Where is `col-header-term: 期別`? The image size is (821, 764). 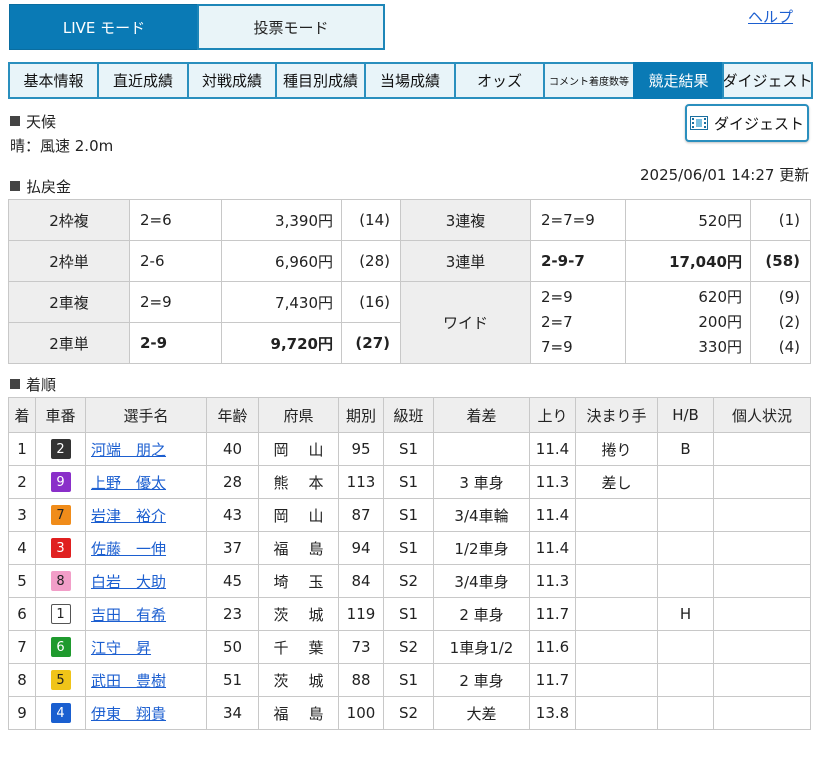 col-header-term: 期別 is located at coordinates (361, 415).